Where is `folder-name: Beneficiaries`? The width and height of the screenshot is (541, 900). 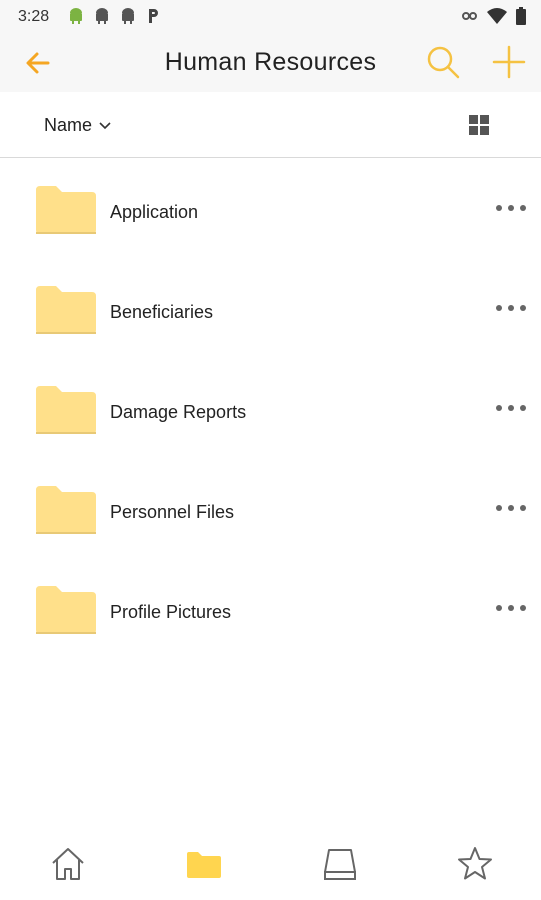
folder-name: Beneficiaries is located at coordinates (162, 312).